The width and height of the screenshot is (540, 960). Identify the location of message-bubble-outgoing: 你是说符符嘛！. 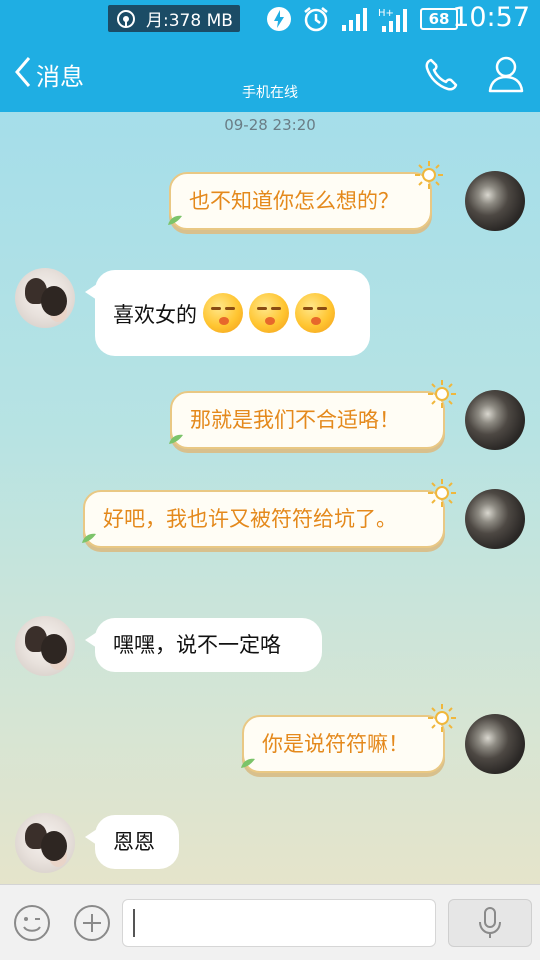
(348, 738).